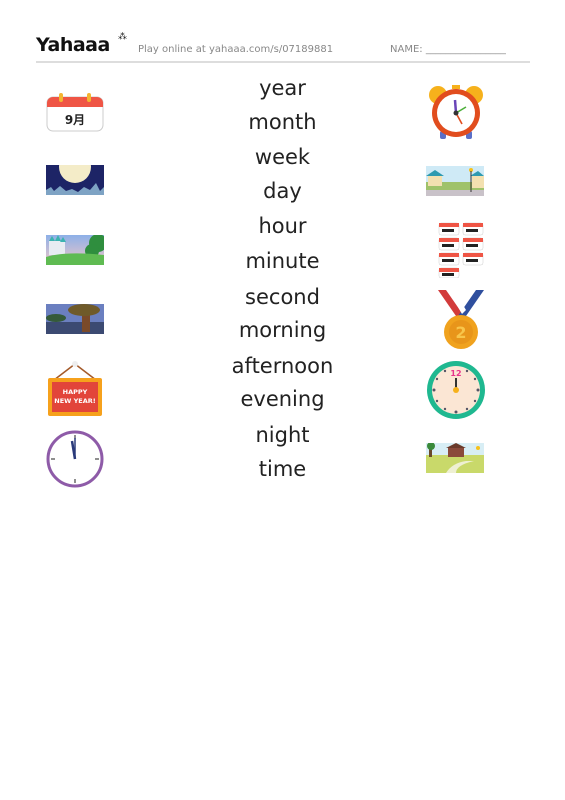 This screenshot has height=800, width=565. Describe the element at coordinates (75, 392) in the screenshot. I see `svg-text: HAPPY` at that location.